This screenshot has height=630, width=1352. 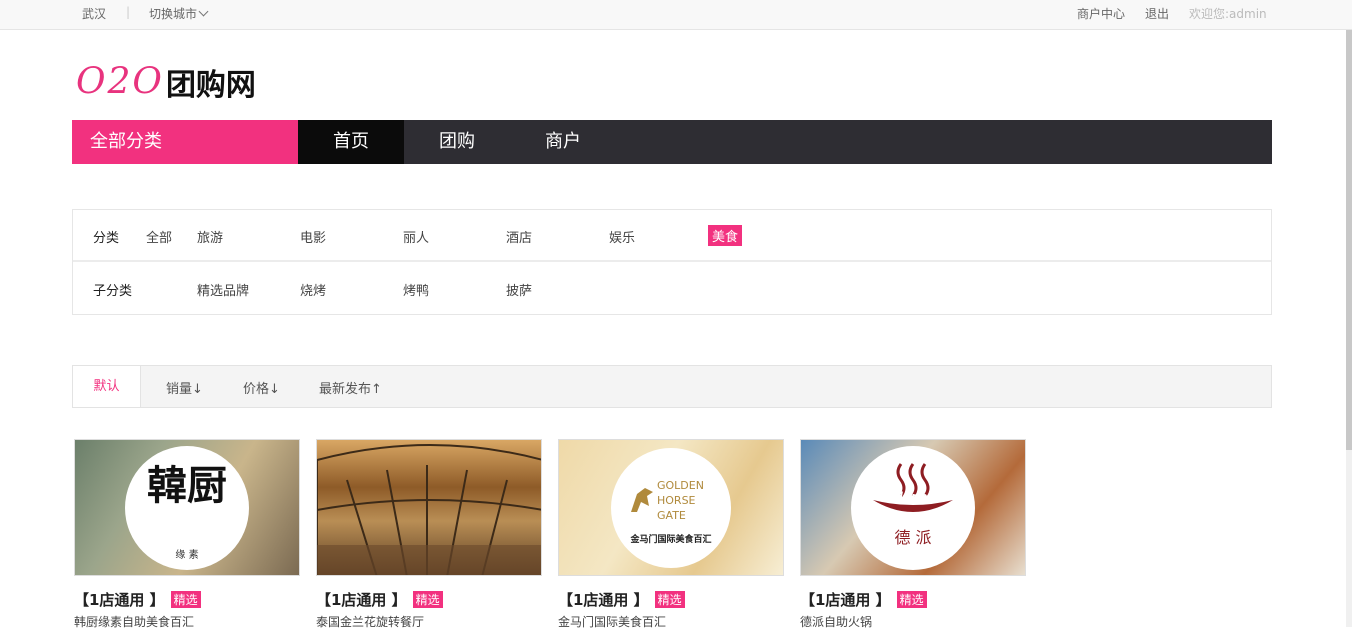 I want to click on category-option-all: 全部, so click(x=159, y=236).